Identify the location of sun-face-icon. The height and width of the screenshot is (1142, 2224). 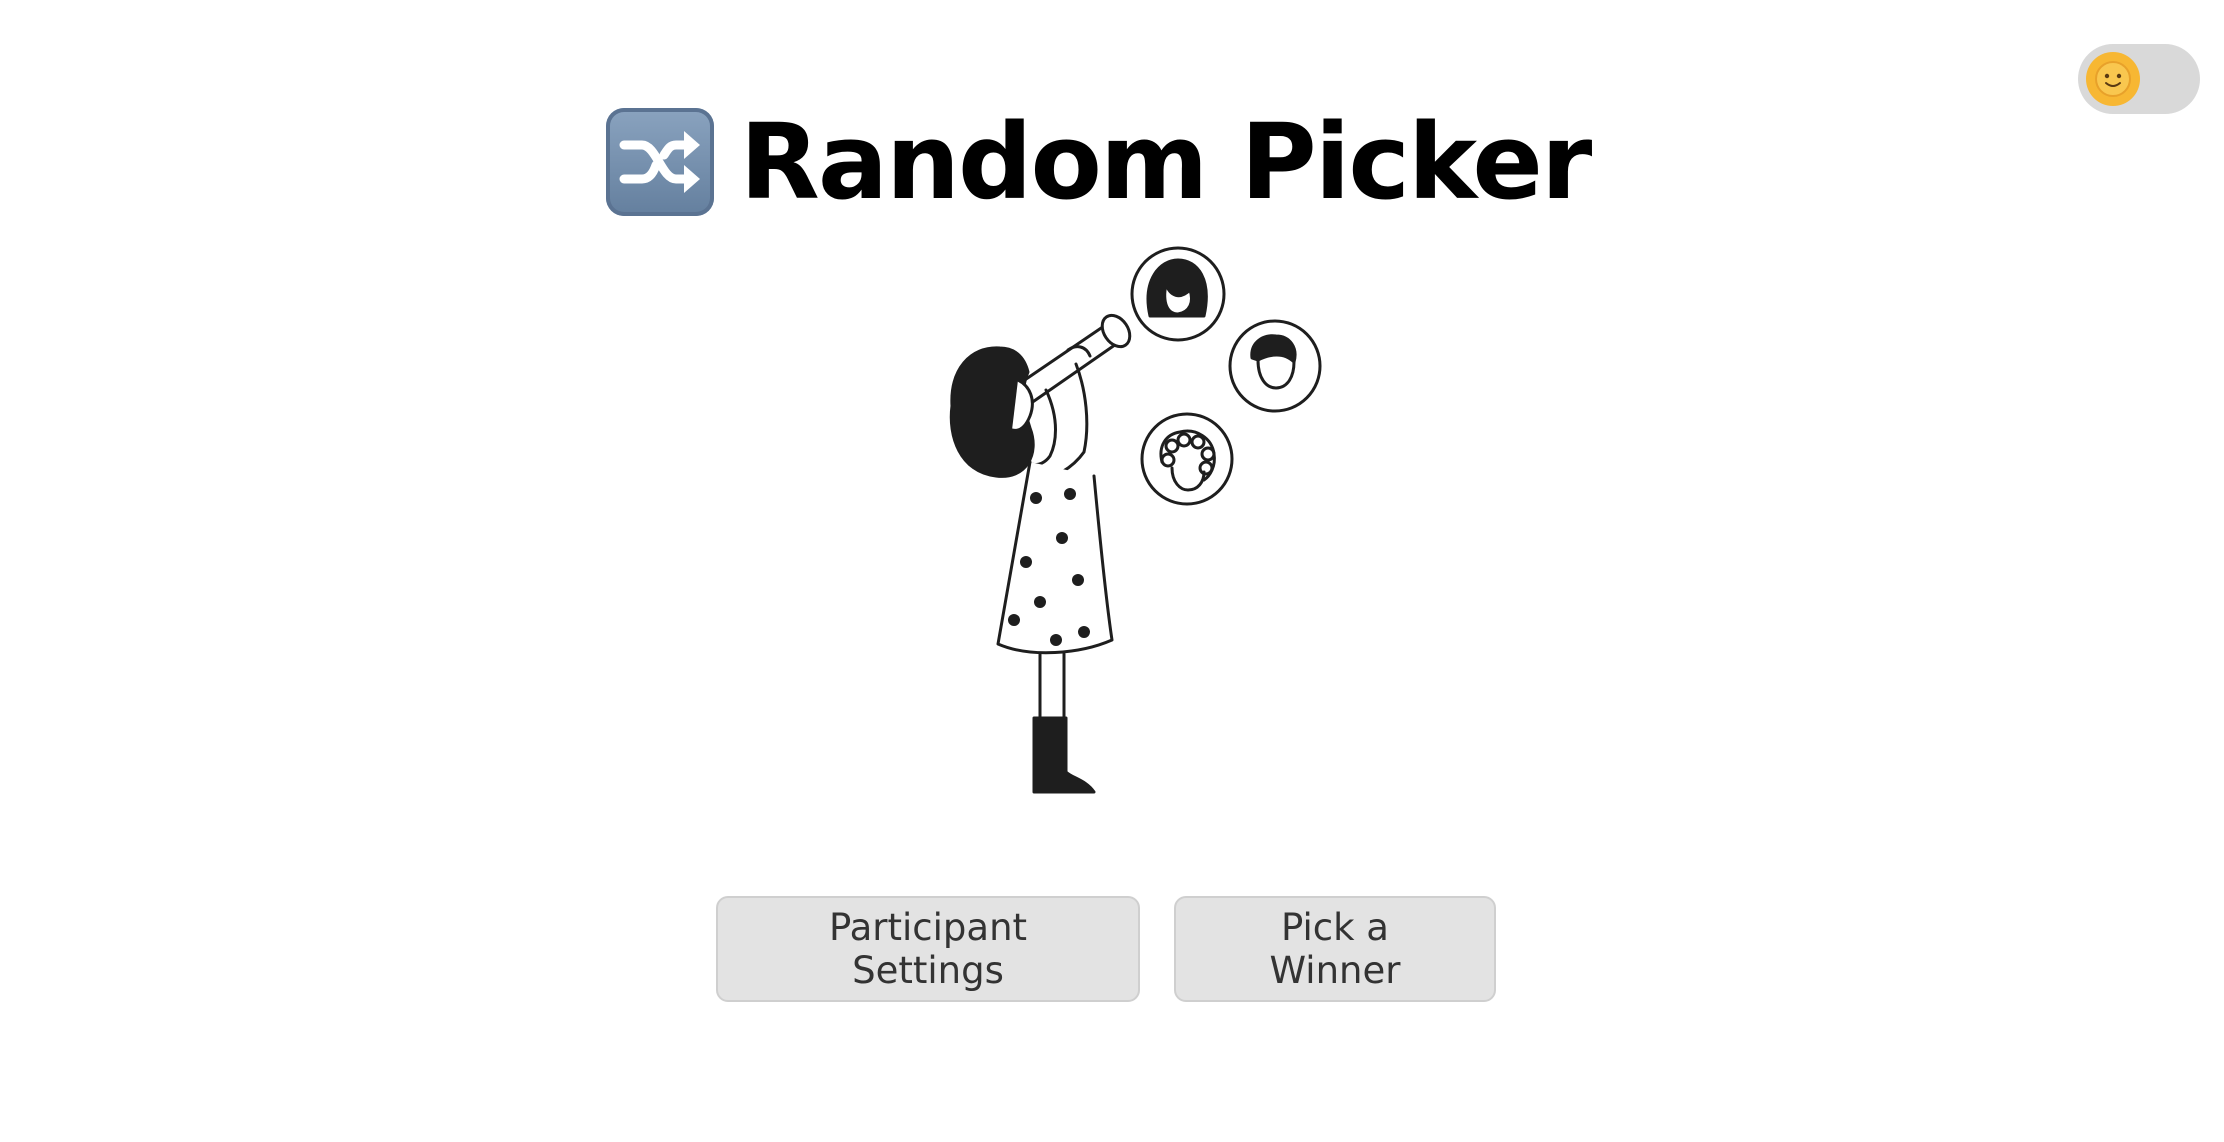
(2113, 79).